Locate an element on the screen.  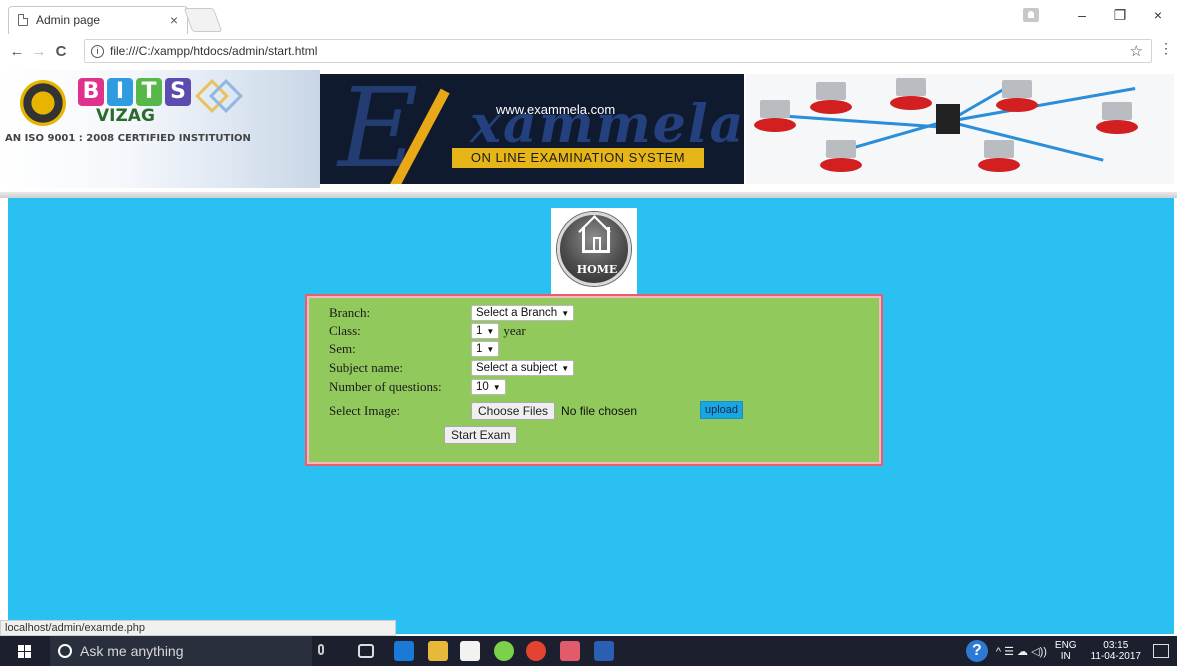
vizag-text: VIZAG is located at coordinates (125, 116).